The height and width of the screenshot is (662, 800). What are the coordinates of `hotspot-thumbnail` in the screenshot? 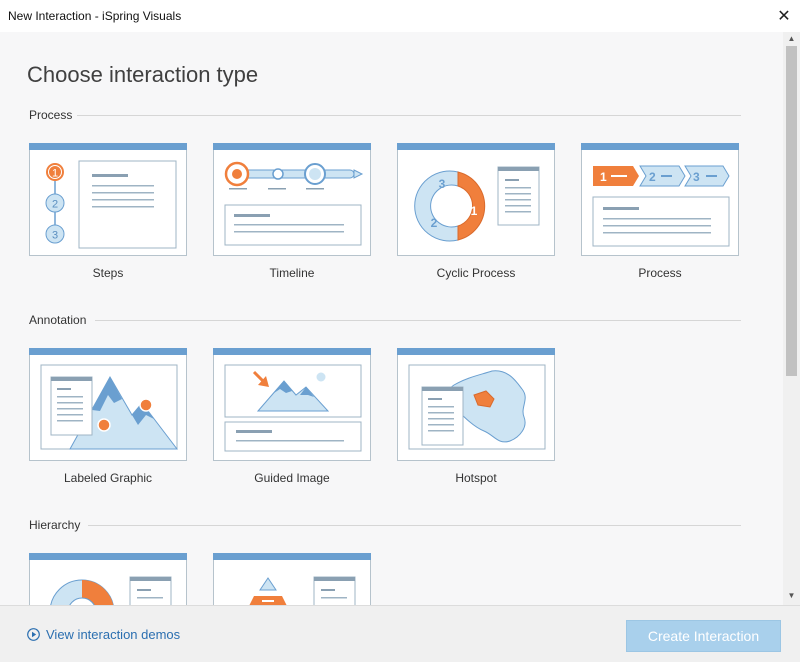 It's located at (477, 407).